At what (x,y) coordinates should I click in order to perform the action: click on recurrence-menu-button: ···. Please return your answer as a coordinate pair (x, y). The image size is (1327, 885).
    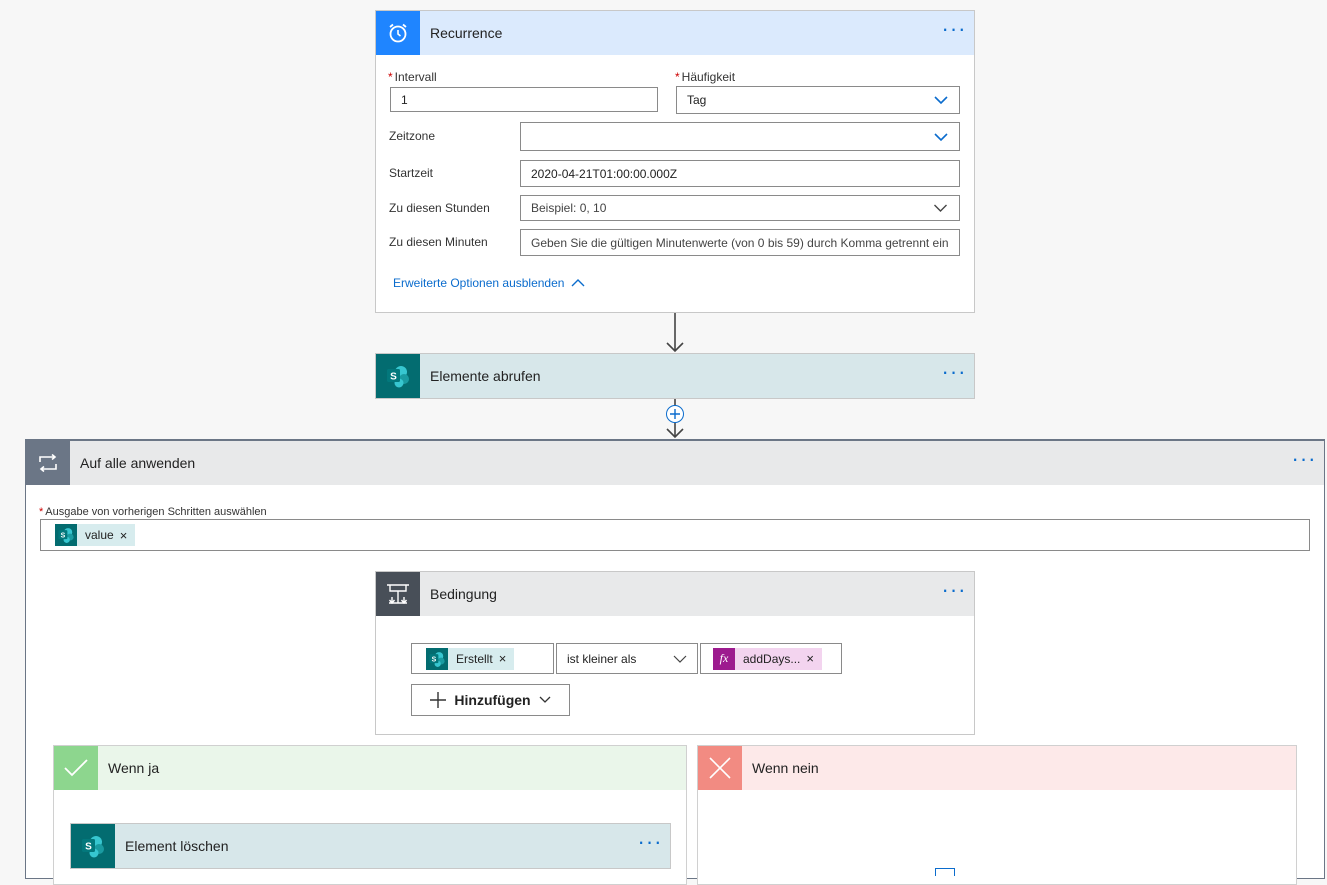
    Looking at the image, I should click on (954, 30).